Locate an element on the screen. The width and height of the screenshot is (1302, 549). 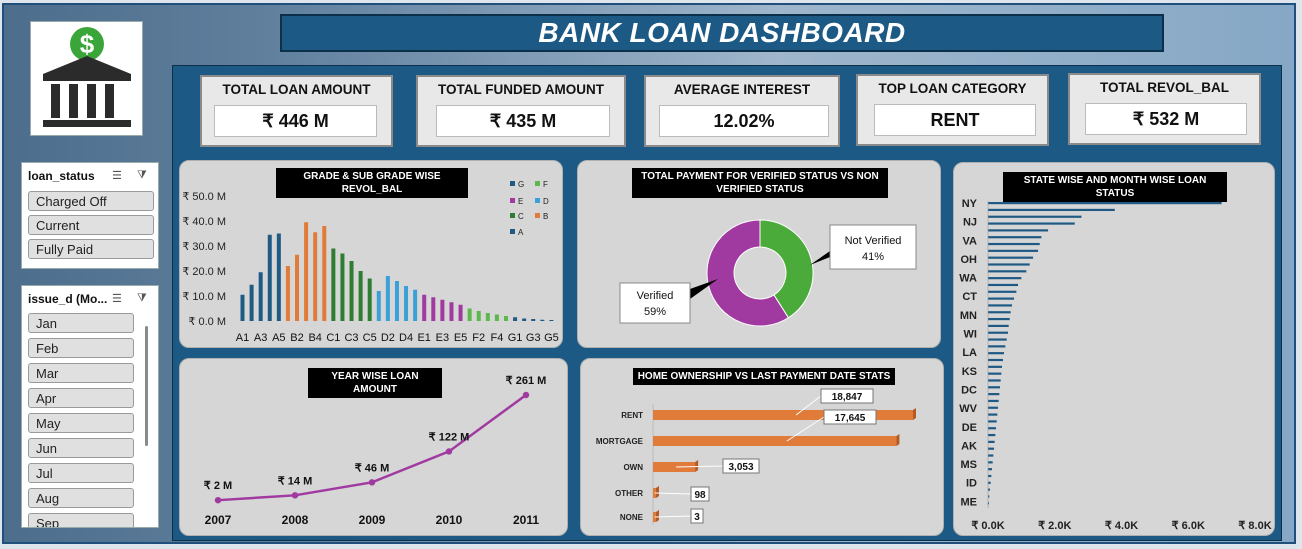
x-tick-label: D2 is located at coordinates (388, 338).